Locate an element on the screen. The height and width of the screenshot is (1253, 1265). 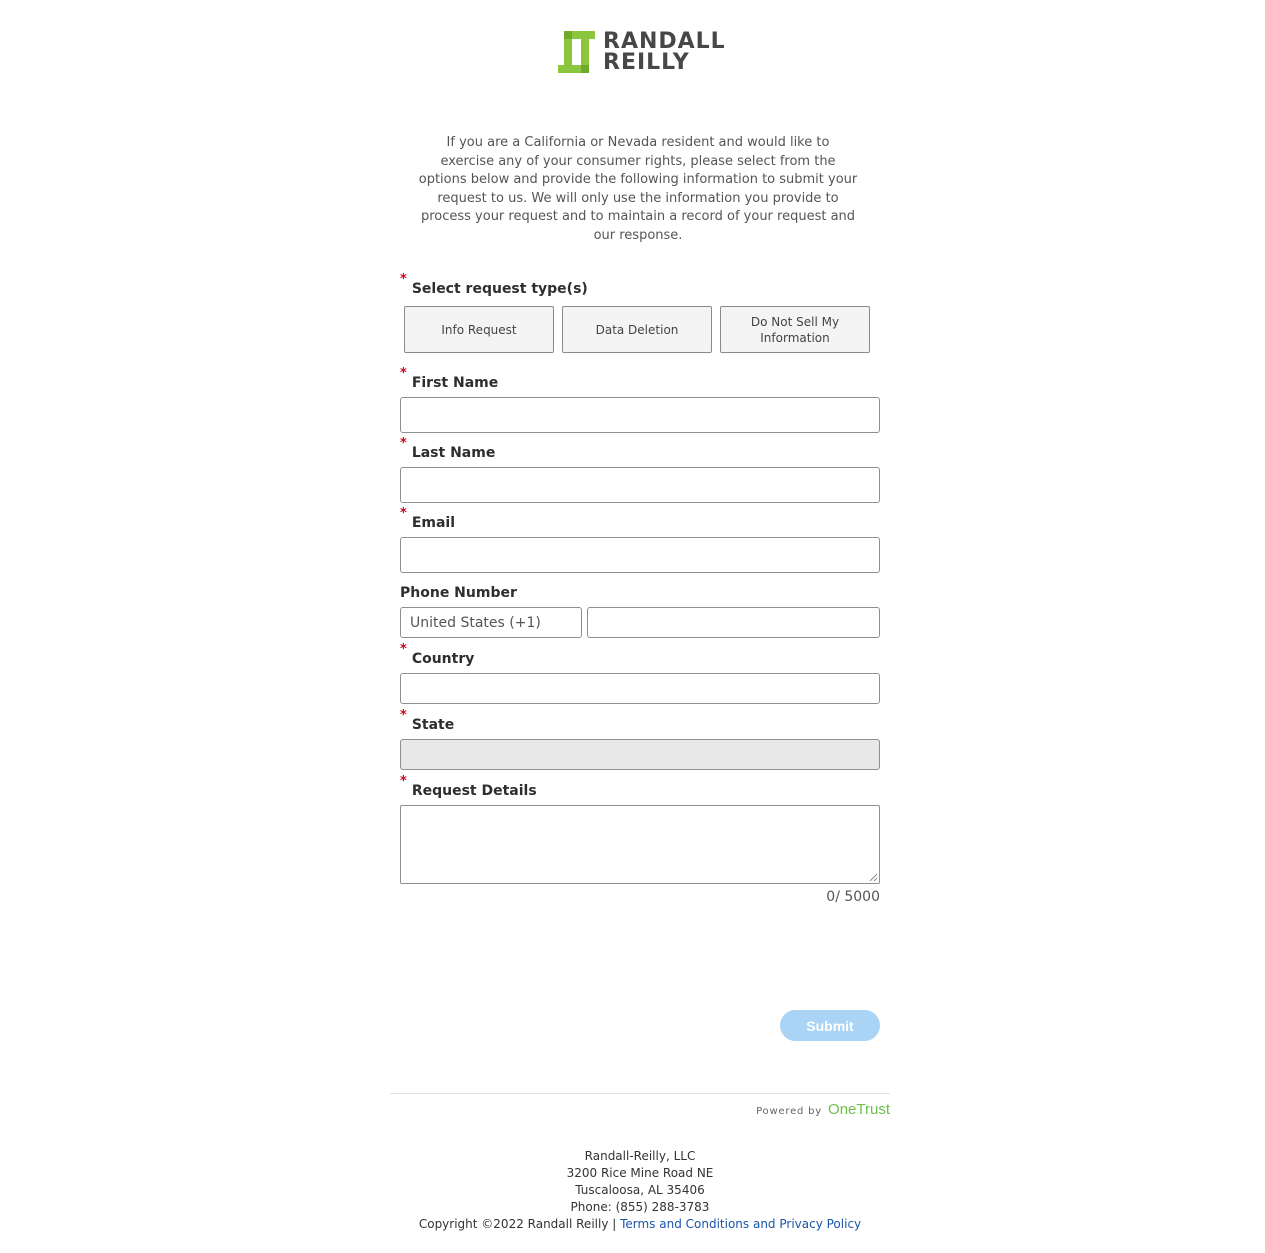
country-label: * Country is located at coordinates (437, 655).